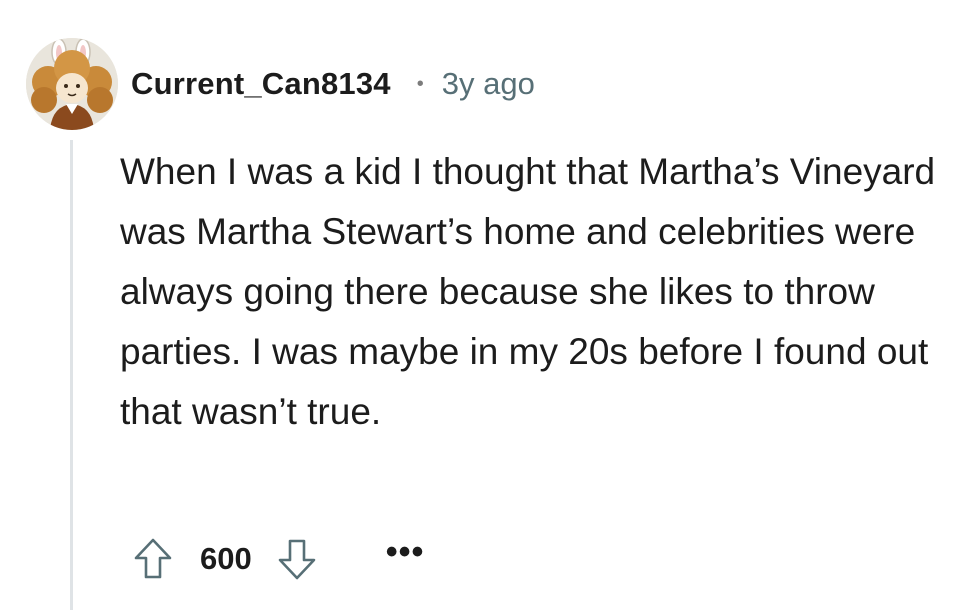  Describe the element at coordinates (405, 555) in the screenshot. I see `more-options-button: •••` at that location.